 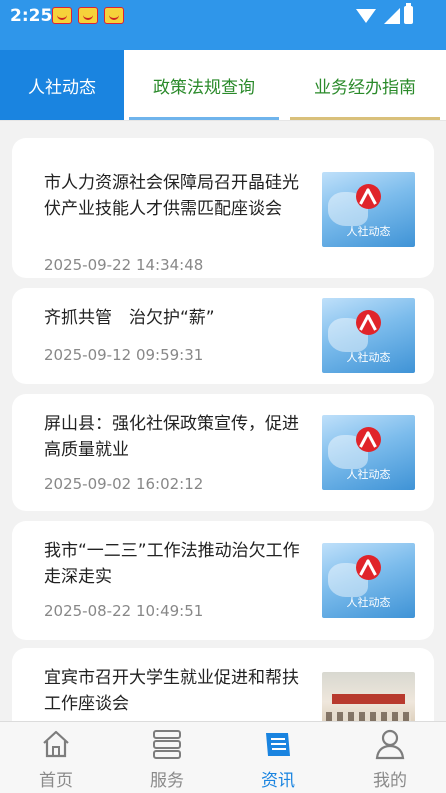 I want to click on nav-label: 首页, so click(x=56, y=781).